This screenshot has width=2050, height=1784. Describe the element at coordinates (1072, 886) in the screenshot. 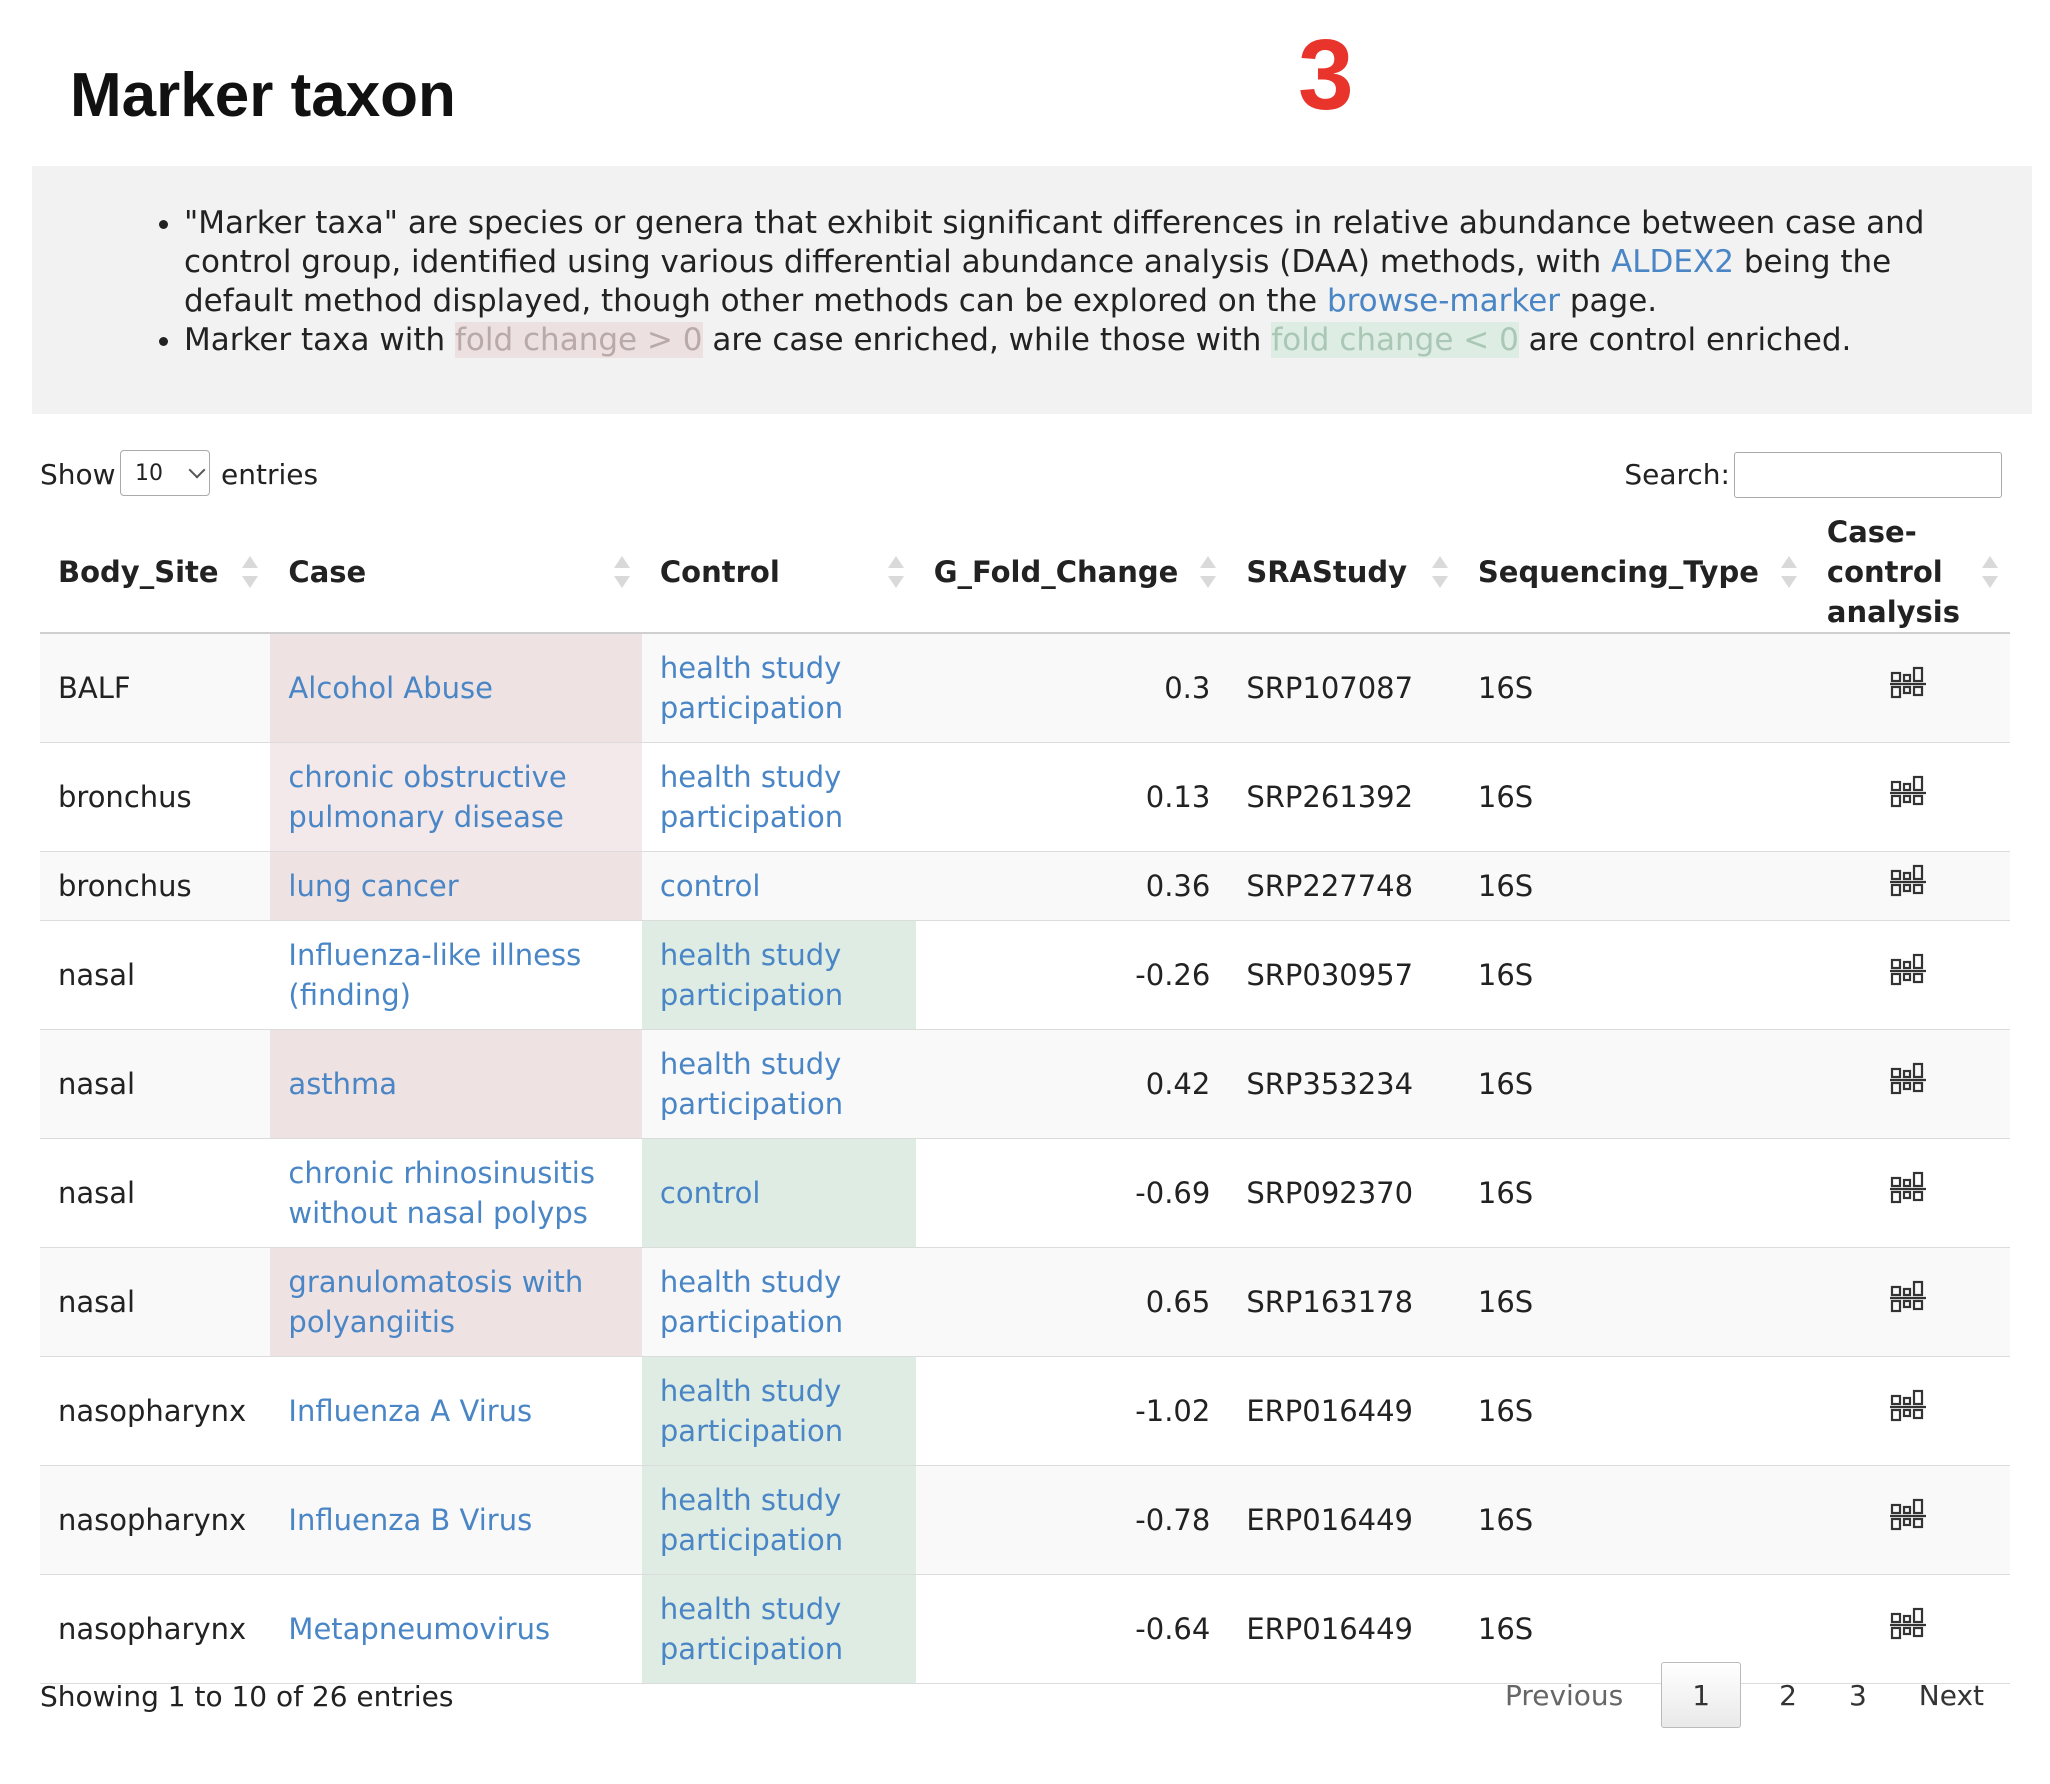

I see `fold-change-cell: 0.36` at that location.